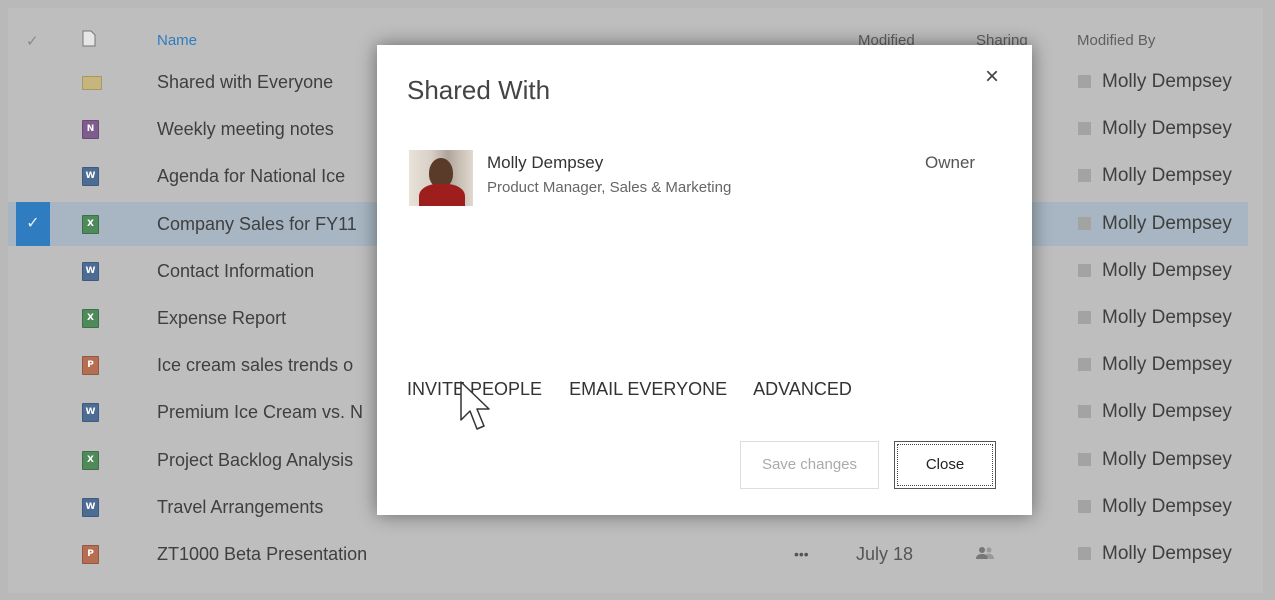  I want to click on column-modified-by: Modified By, so click(1116, 40).